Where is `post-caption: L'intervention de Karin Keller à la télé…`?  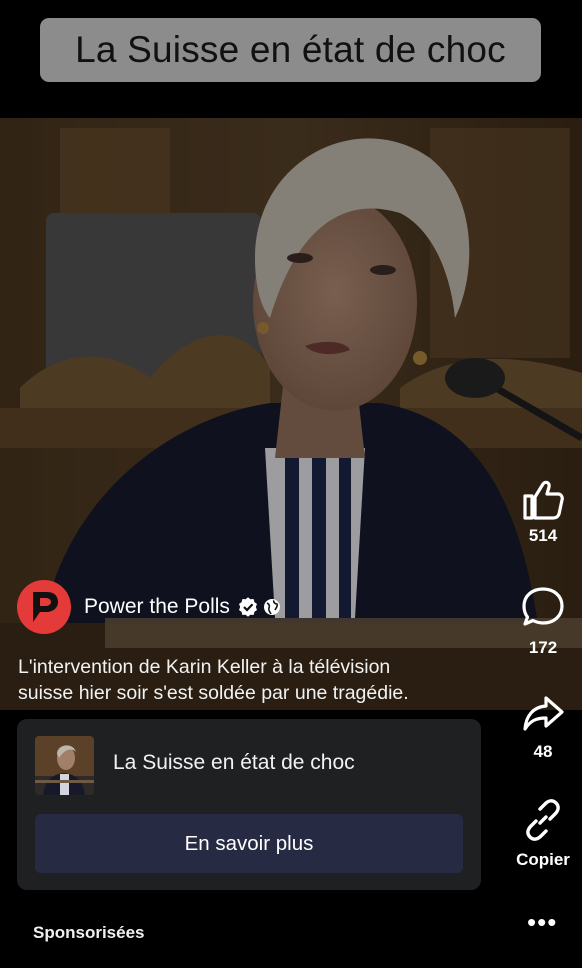
post-caption: L'intervention de Karin Keller à la télé… is located at coordinates (258, 680).